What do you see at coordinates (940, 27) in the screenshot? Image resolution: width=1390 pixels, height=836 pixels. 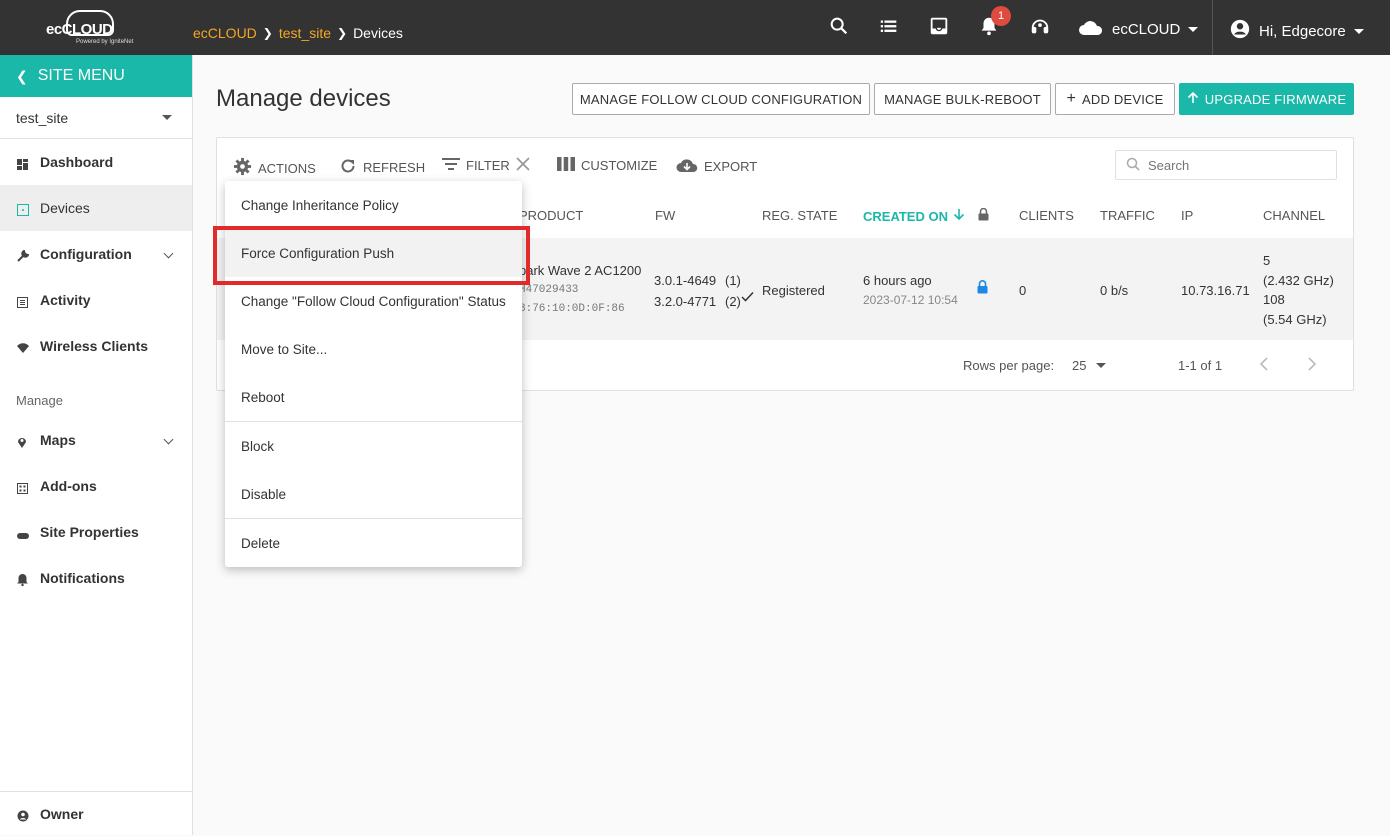 I see `inbox-icon` at bounding box center [940, 27].